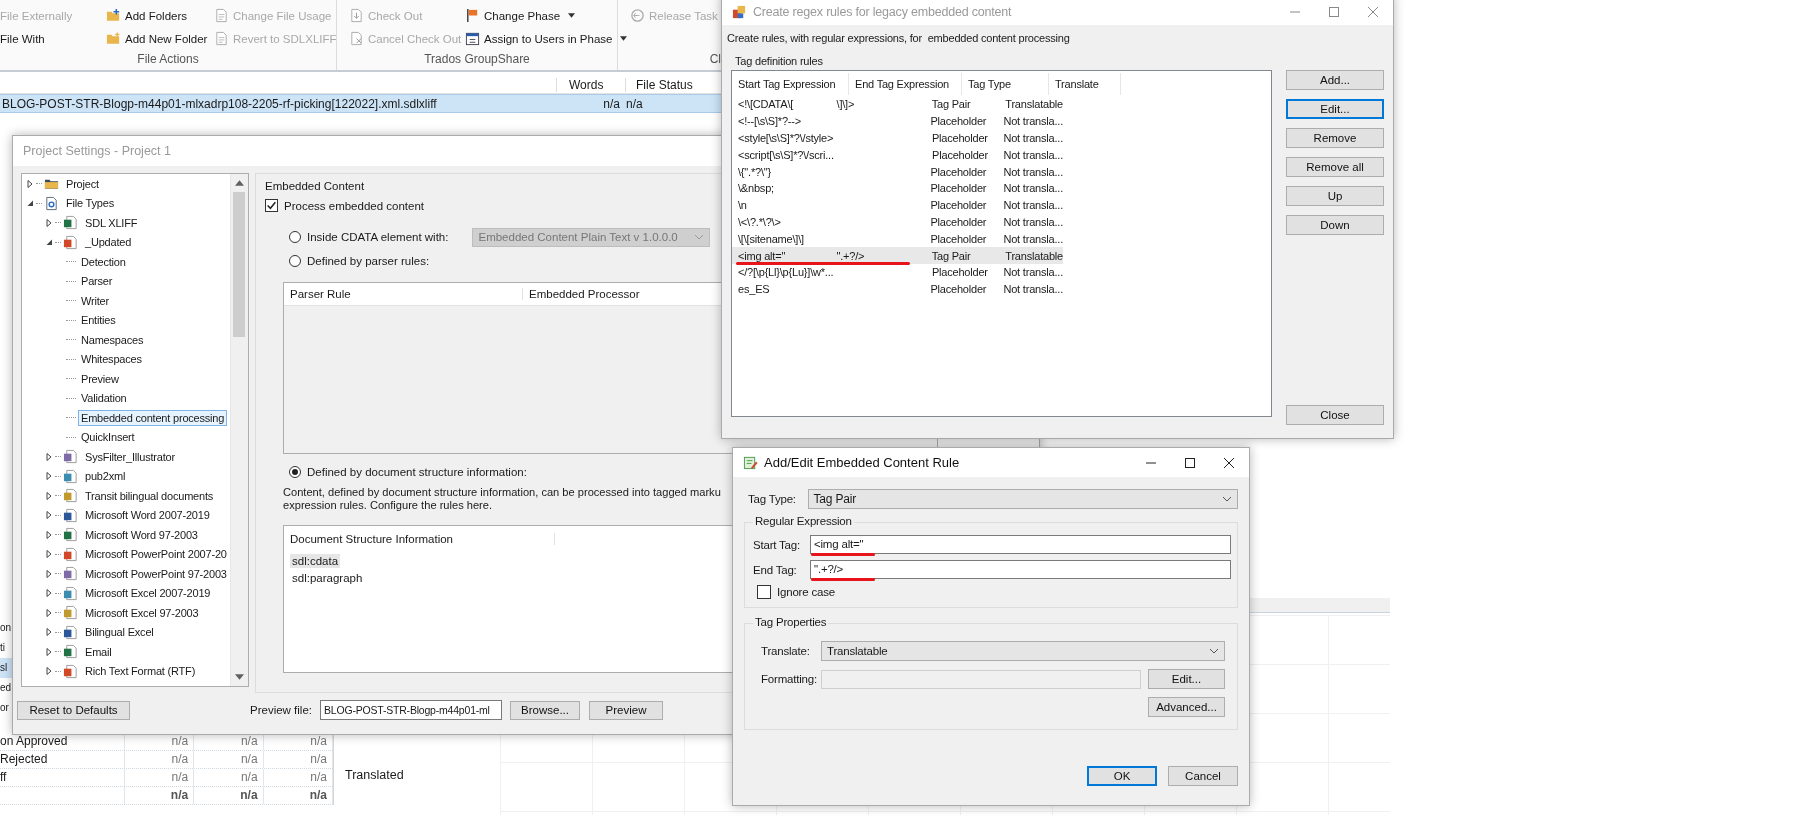 Image resolution: width=1800 pixels, height=834 pixels. What do you see at coordinates (626, 710) in the screenshot?
I see `preview-button: Preview` at bounding box center [626, 710].